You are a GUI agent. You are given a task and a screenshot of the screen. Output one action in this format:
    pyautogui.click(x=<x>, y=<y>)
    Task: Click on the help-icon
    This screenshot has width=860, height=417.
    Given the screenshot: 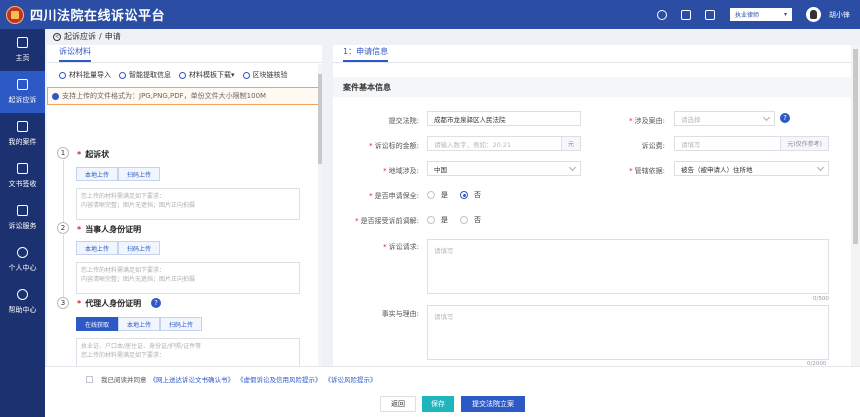 What is the action you would take?
    pyautogui.click(x=662, y=14)
    